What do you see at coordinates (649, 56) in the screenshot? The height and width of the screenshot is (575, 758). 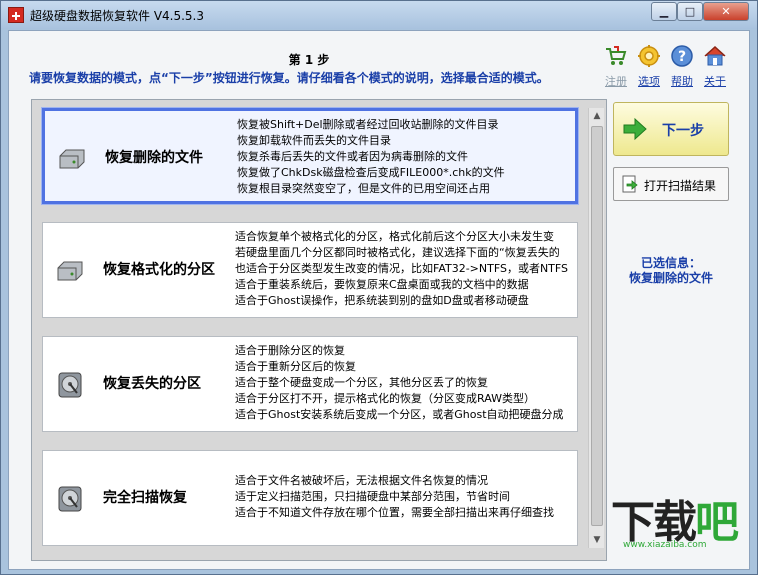 I see `gear-icon` at bounding box center [649, 56].